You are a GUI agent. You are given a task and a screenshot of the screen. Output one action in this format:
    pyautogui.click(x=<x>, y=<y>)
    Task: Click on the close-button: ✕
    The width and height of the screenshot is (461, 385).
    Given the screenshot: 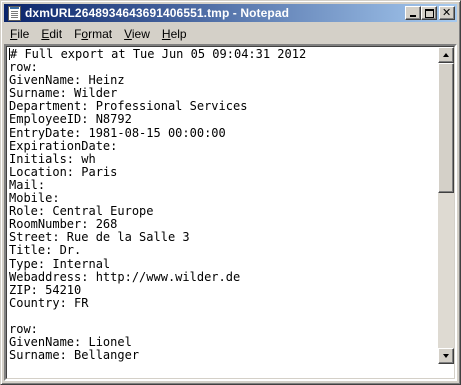 What is the action you would take?
    pyautogui.click(x=447, y=13)
    